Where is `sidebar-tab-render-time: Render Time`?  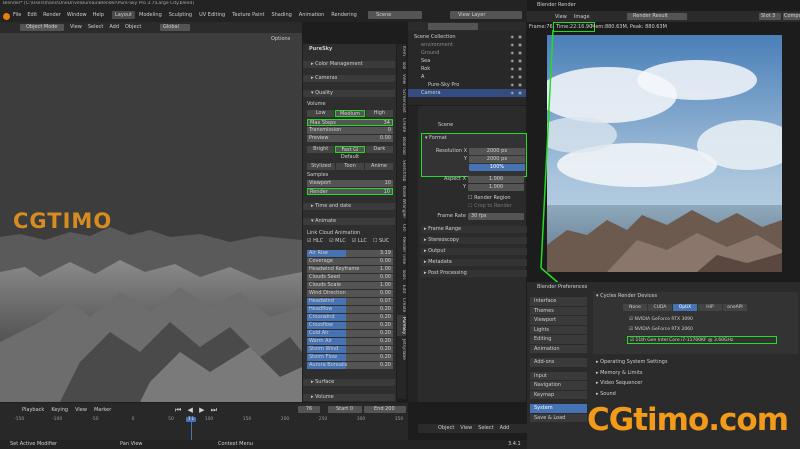
sidebar-tab-render-time: Render Time is located at coordinates (401, 250).